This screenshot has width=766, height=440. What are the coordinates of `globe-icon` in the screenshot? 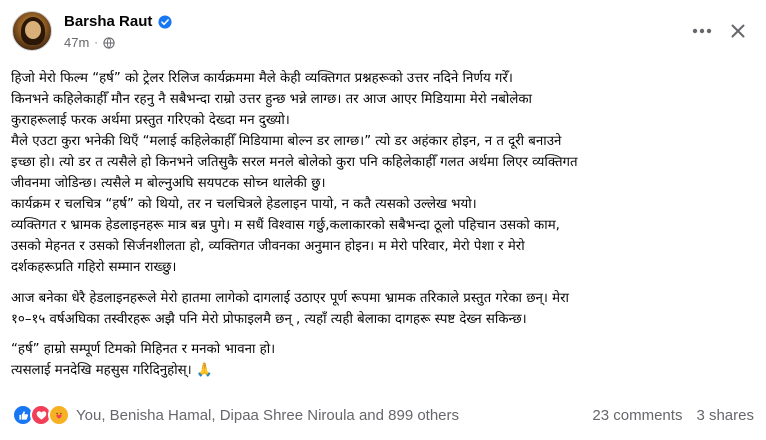 It's located at (109, 42).